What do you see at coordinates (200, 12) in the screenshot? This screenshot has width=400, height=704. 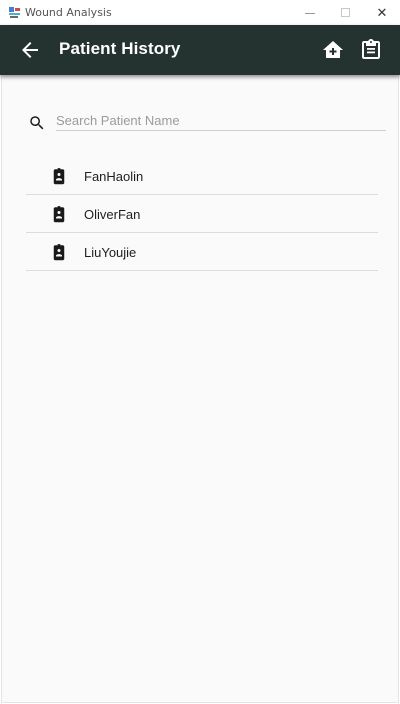 I see `window-titlebar: Wound Analysis ✕` at bounding box center [200, 12].